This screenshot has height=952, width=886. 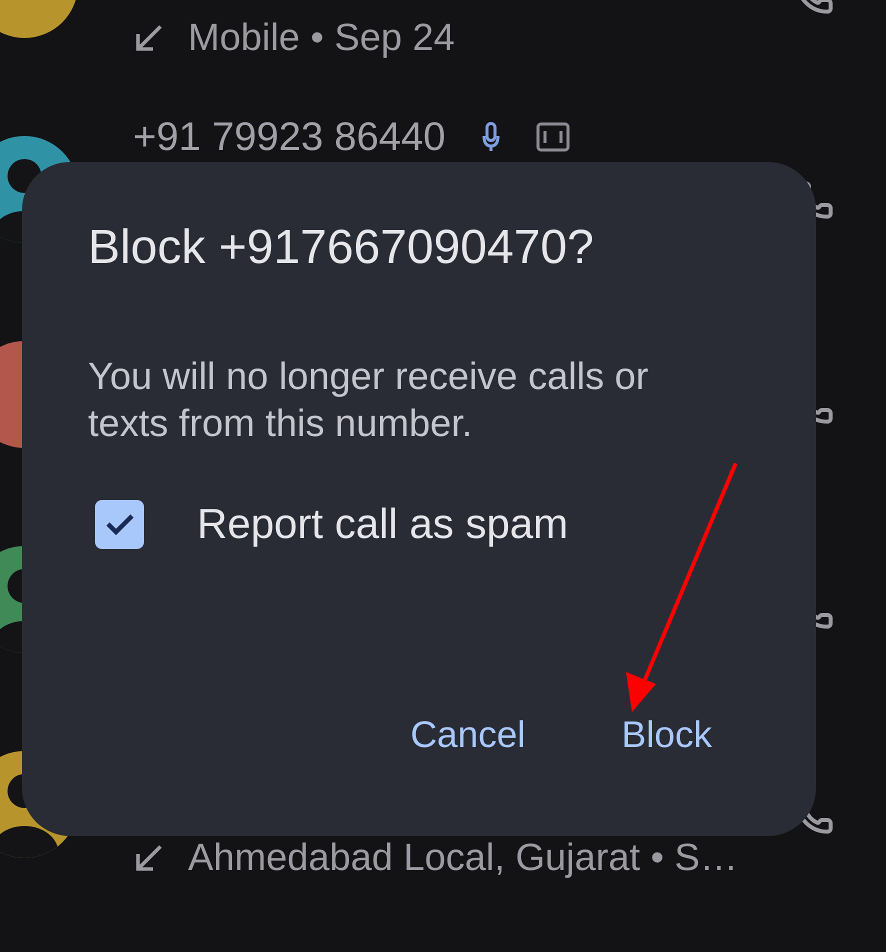 I want to click on caller-number: +91 79923 86440, so click(x=289, y=136).